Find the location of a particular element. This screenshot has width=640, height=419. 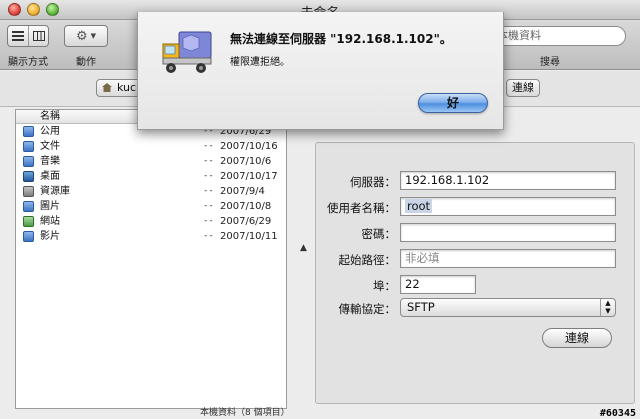

file-date: 2007/10/8 is located at coordinates (246, 206).